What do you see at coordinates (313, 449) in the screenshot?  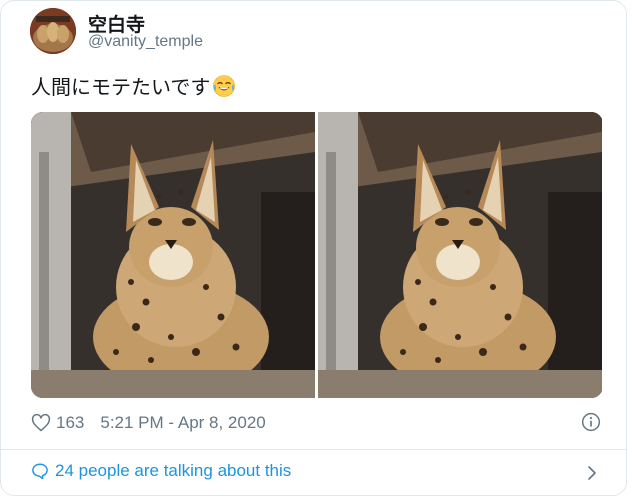 I see `divider` at bounding box center [313, 449].